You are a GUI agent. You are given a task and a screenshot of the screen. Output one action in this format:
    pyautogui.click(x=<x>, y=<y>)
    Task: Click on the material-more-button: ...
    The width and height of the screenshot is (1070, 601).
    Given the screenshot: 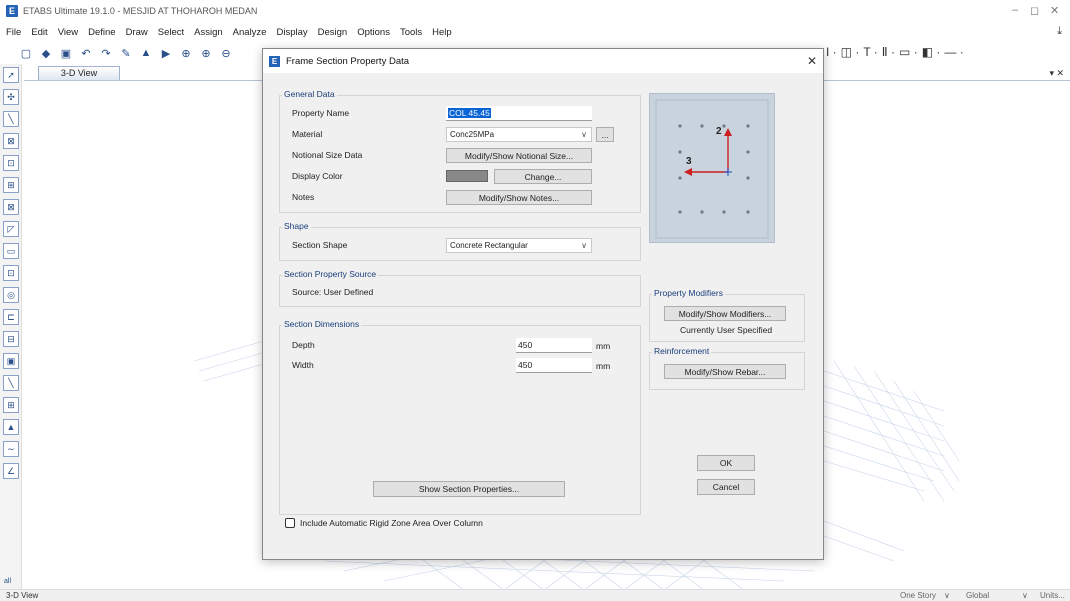 What is the action you would take?
    pyautogui.click(x=605, y=134)
    